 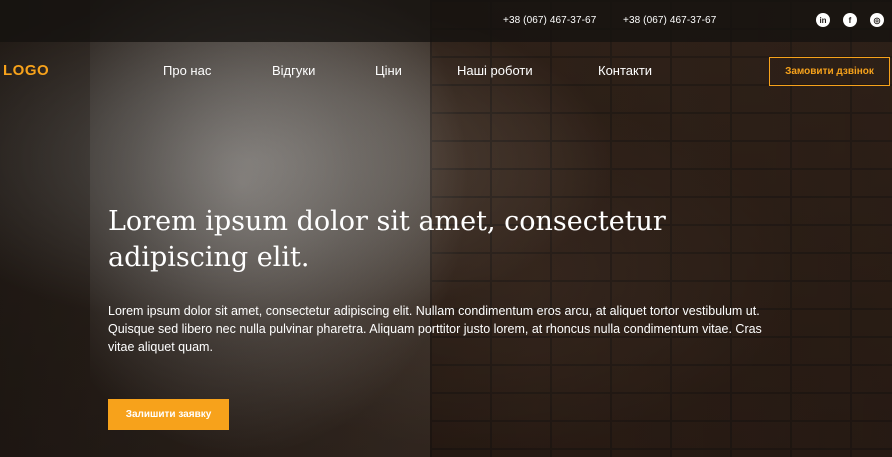 What do you see at coordinates (293, 70) in the screenshot?
I see `nav-reviews: Відгуки` at bounding box center [293, 70].